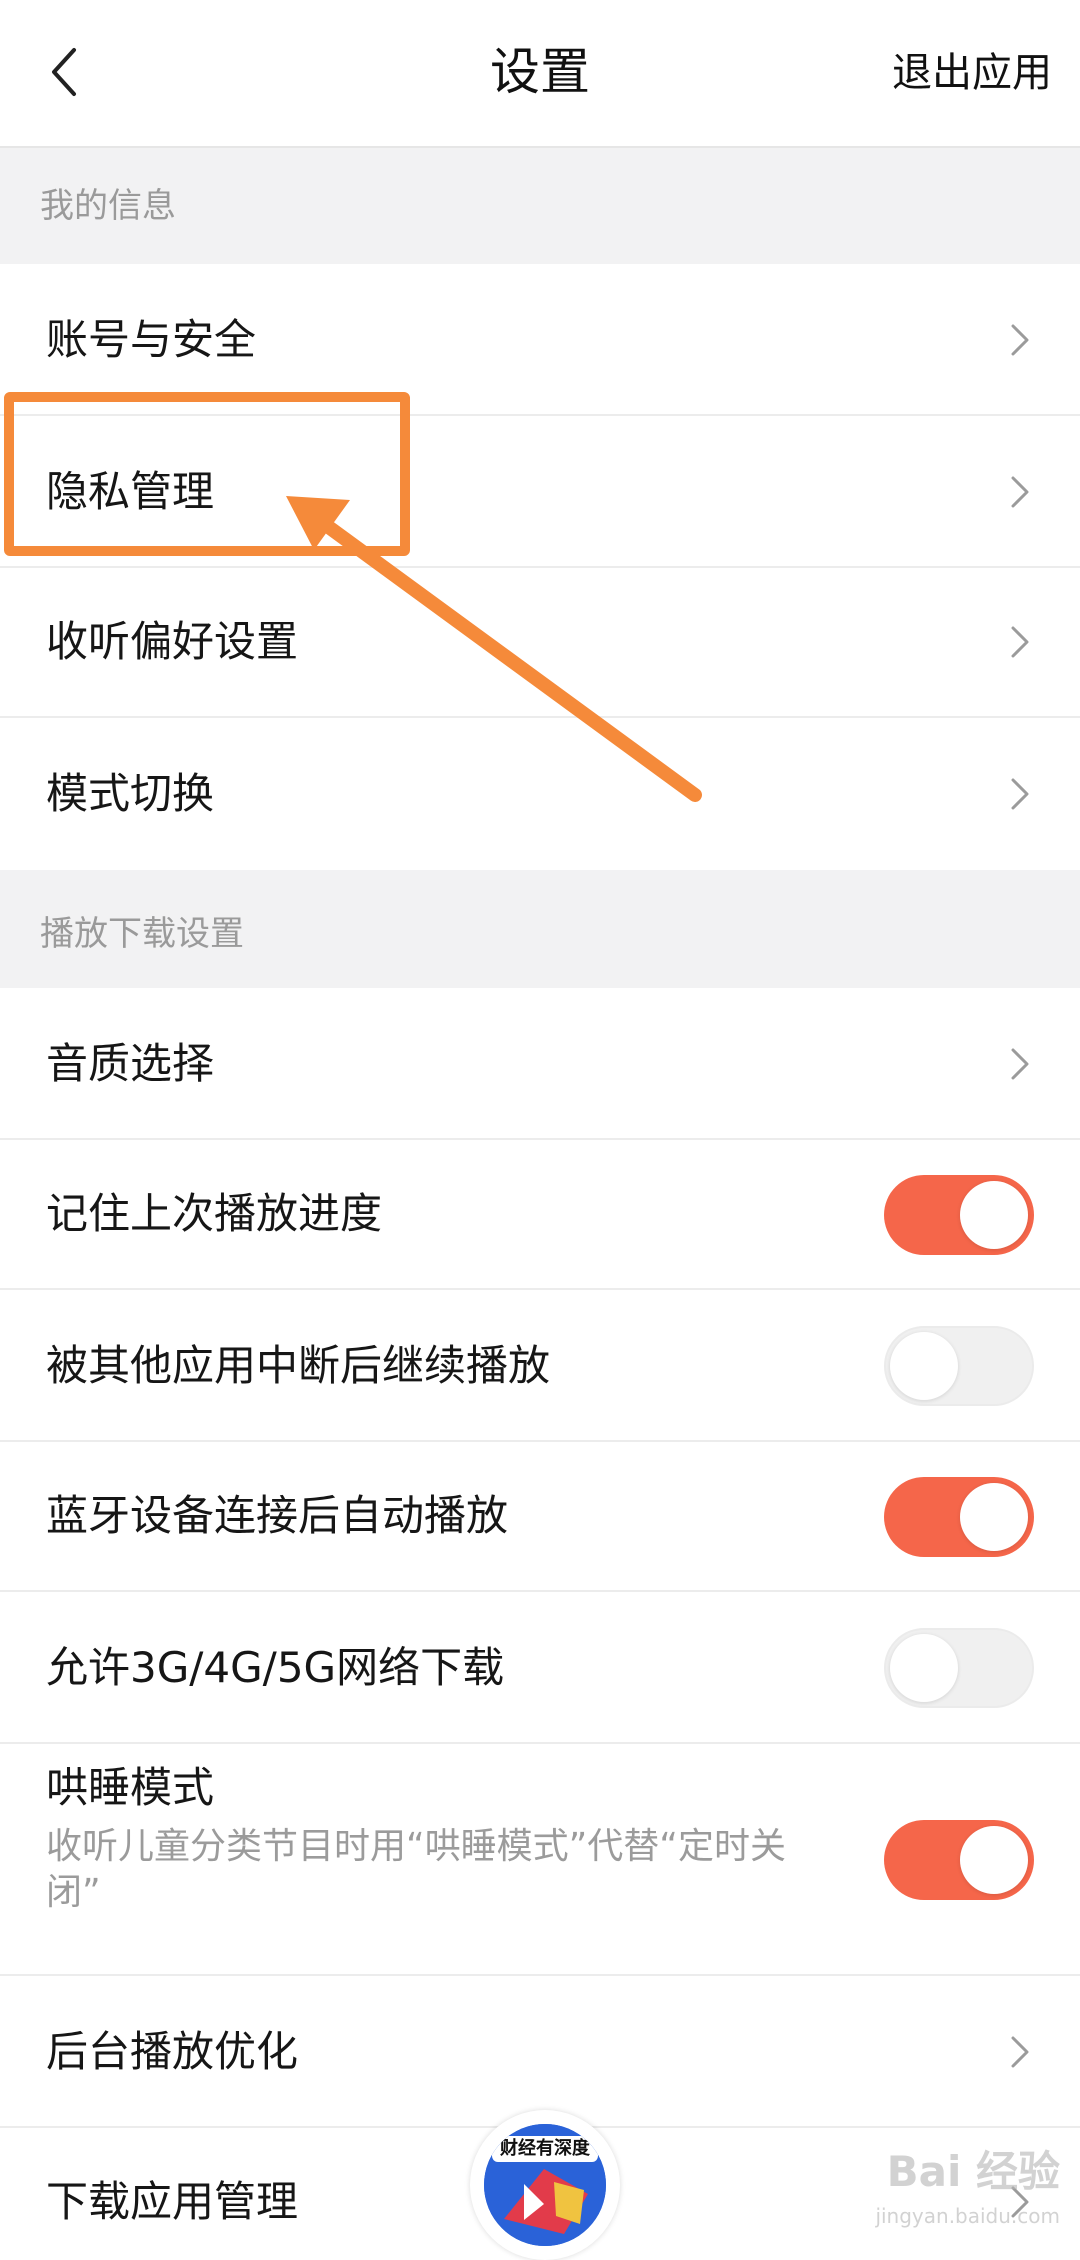  Describe the element at coordinates (275, 1667) in the screenshot. I see `row-label: 允许3G/4G/5G网络下载` at that location.